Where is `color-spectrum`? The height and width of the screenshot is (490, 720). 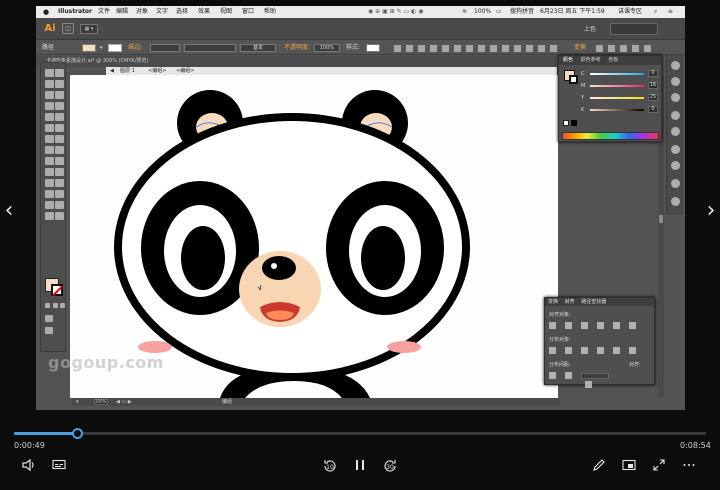
color-spectrum is located at coordinates (610, 136).